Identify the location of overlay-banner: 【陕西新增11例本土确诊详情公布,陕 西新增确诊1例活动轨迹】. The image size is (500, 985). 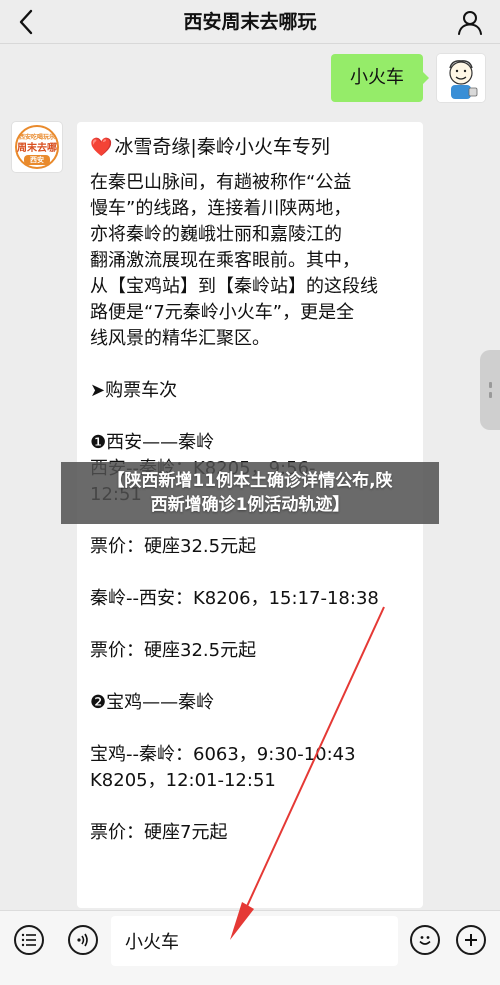
(250, 493).